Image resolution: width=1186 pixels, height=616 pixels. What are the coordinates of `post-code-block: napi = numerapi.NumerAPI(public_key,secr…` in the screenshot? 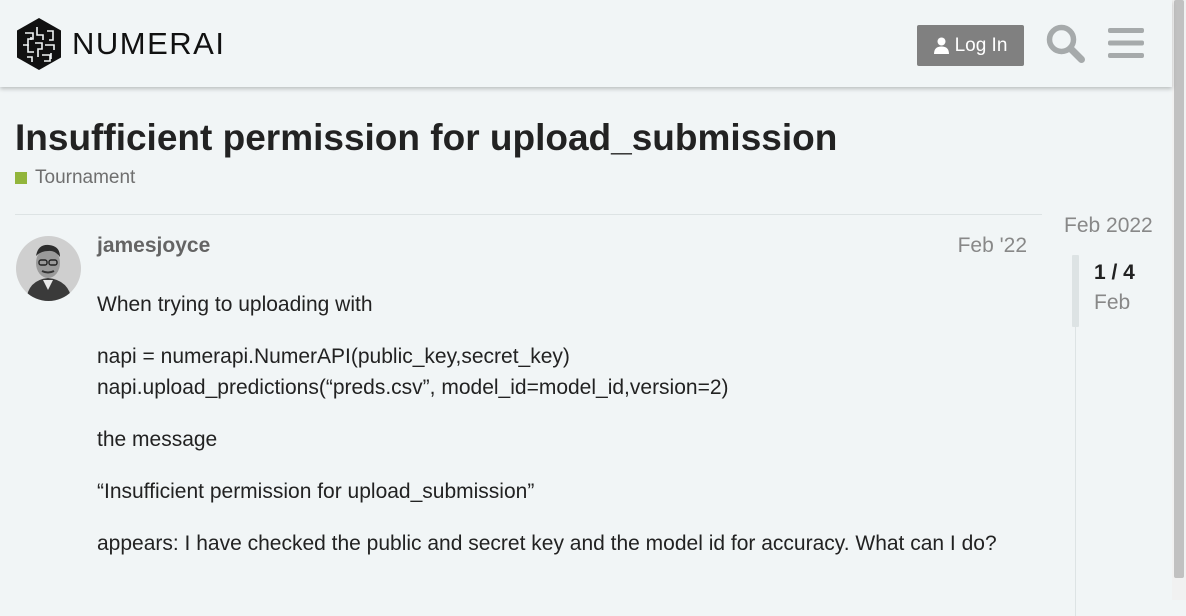 It's located at (552, 372).